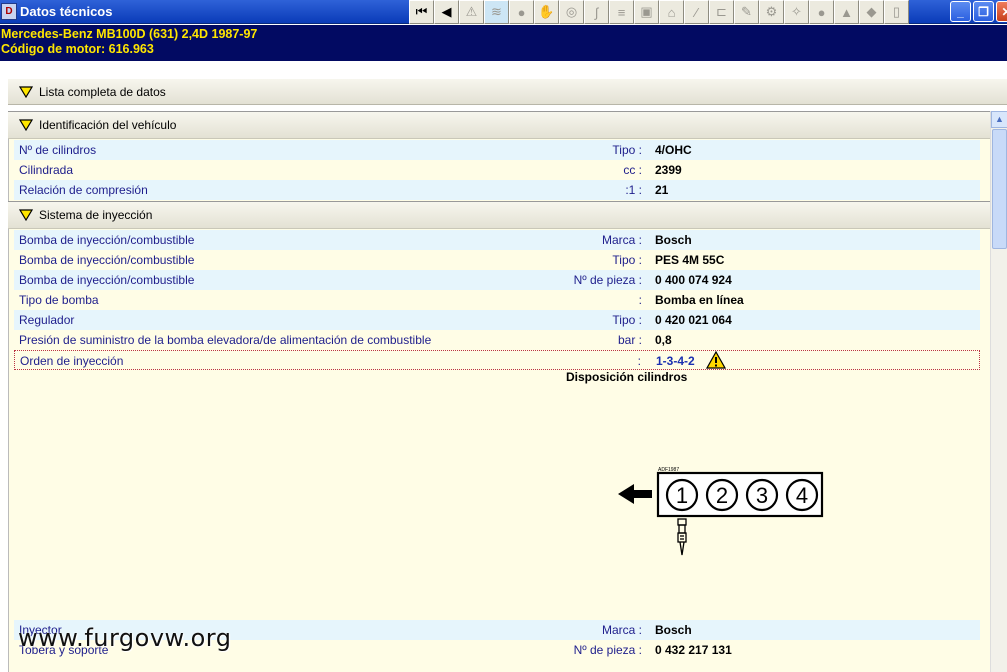  I want to click on warning-icon: ⚠, so click(471, 12).